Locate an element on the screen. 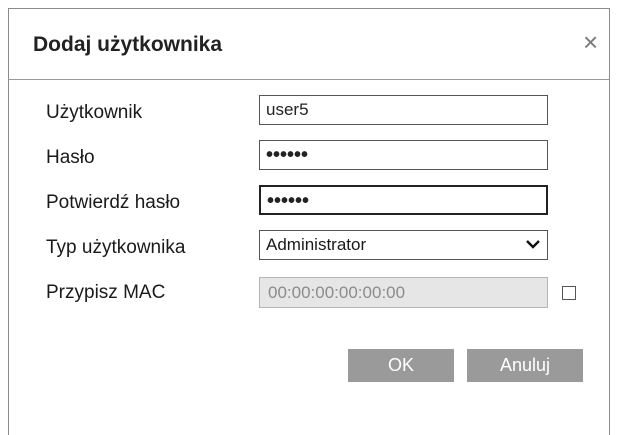  mac-label: Przypisz MAC is located at coordinates (106, 292).